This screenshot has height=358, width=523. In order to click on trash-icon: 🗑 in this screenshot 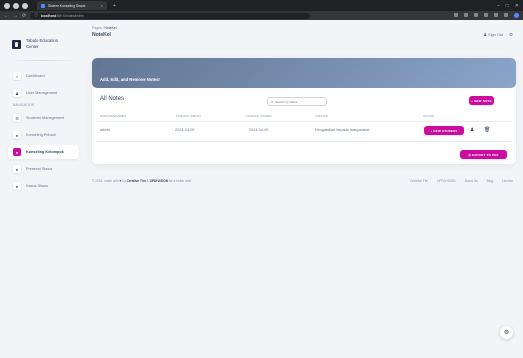, I will do `click(487, 130)`.